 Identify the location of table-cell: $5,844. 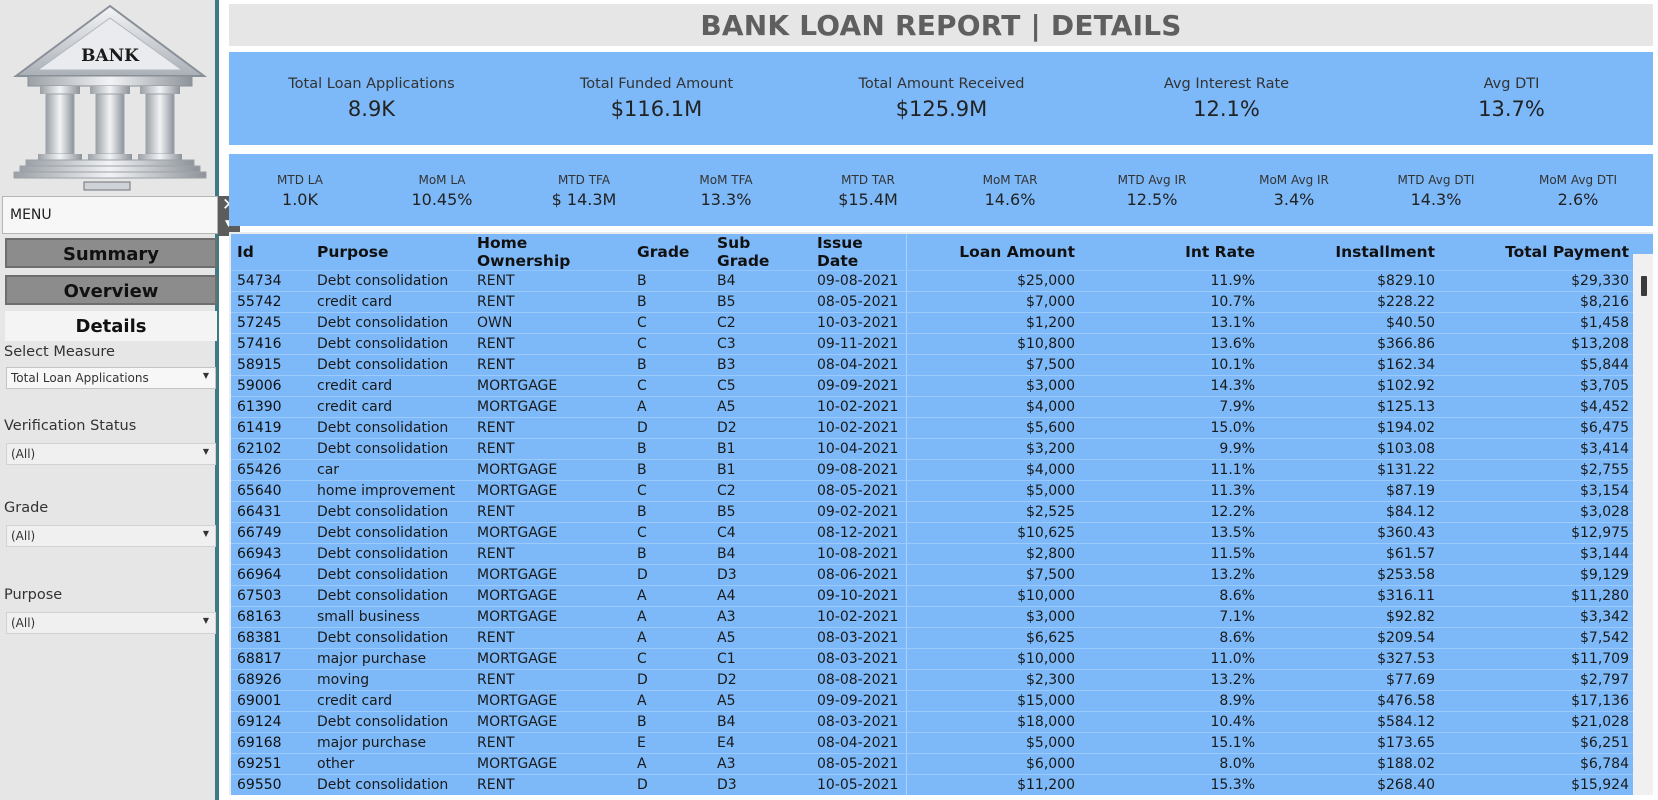
(1538, 365).